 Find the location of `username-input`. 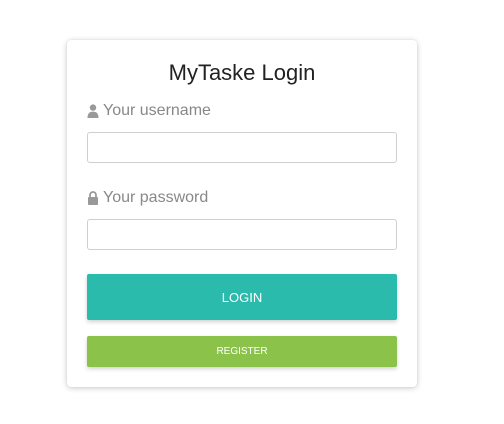

username-input is located at coordinates (242, 147).